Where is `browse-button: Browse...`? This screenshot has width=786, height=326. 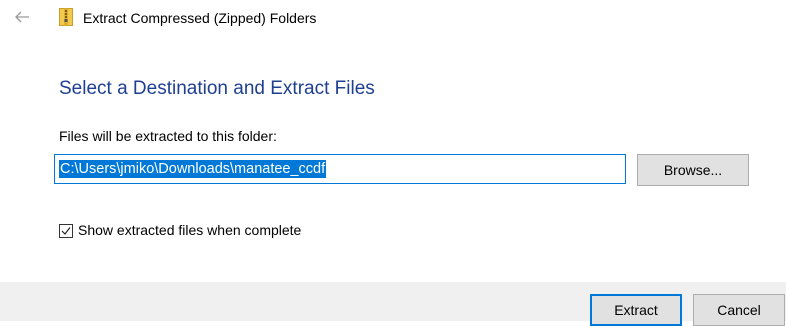 browse-button: Browse... is located at coordinates (693, 170).